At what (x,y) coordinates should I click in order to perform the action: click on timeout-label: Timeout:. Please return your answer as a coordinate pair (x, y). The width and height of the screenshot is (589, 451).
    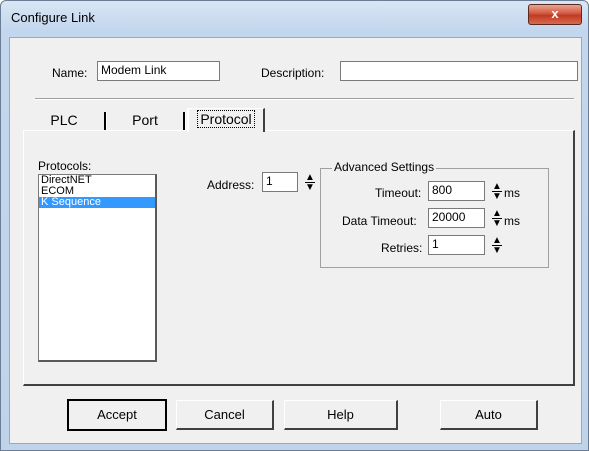
    Looking at the image, I should click on (398, 193).